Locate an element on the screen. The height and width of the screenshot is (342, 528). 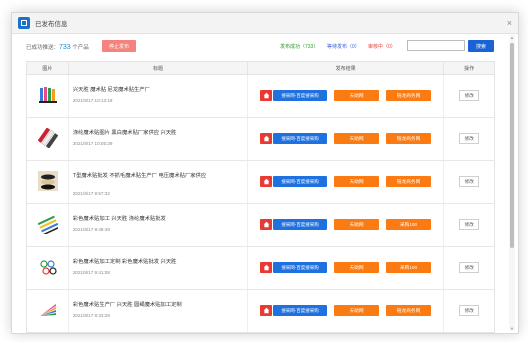
pushed-suffix: 个产品 is located at coordinates (79, 48).